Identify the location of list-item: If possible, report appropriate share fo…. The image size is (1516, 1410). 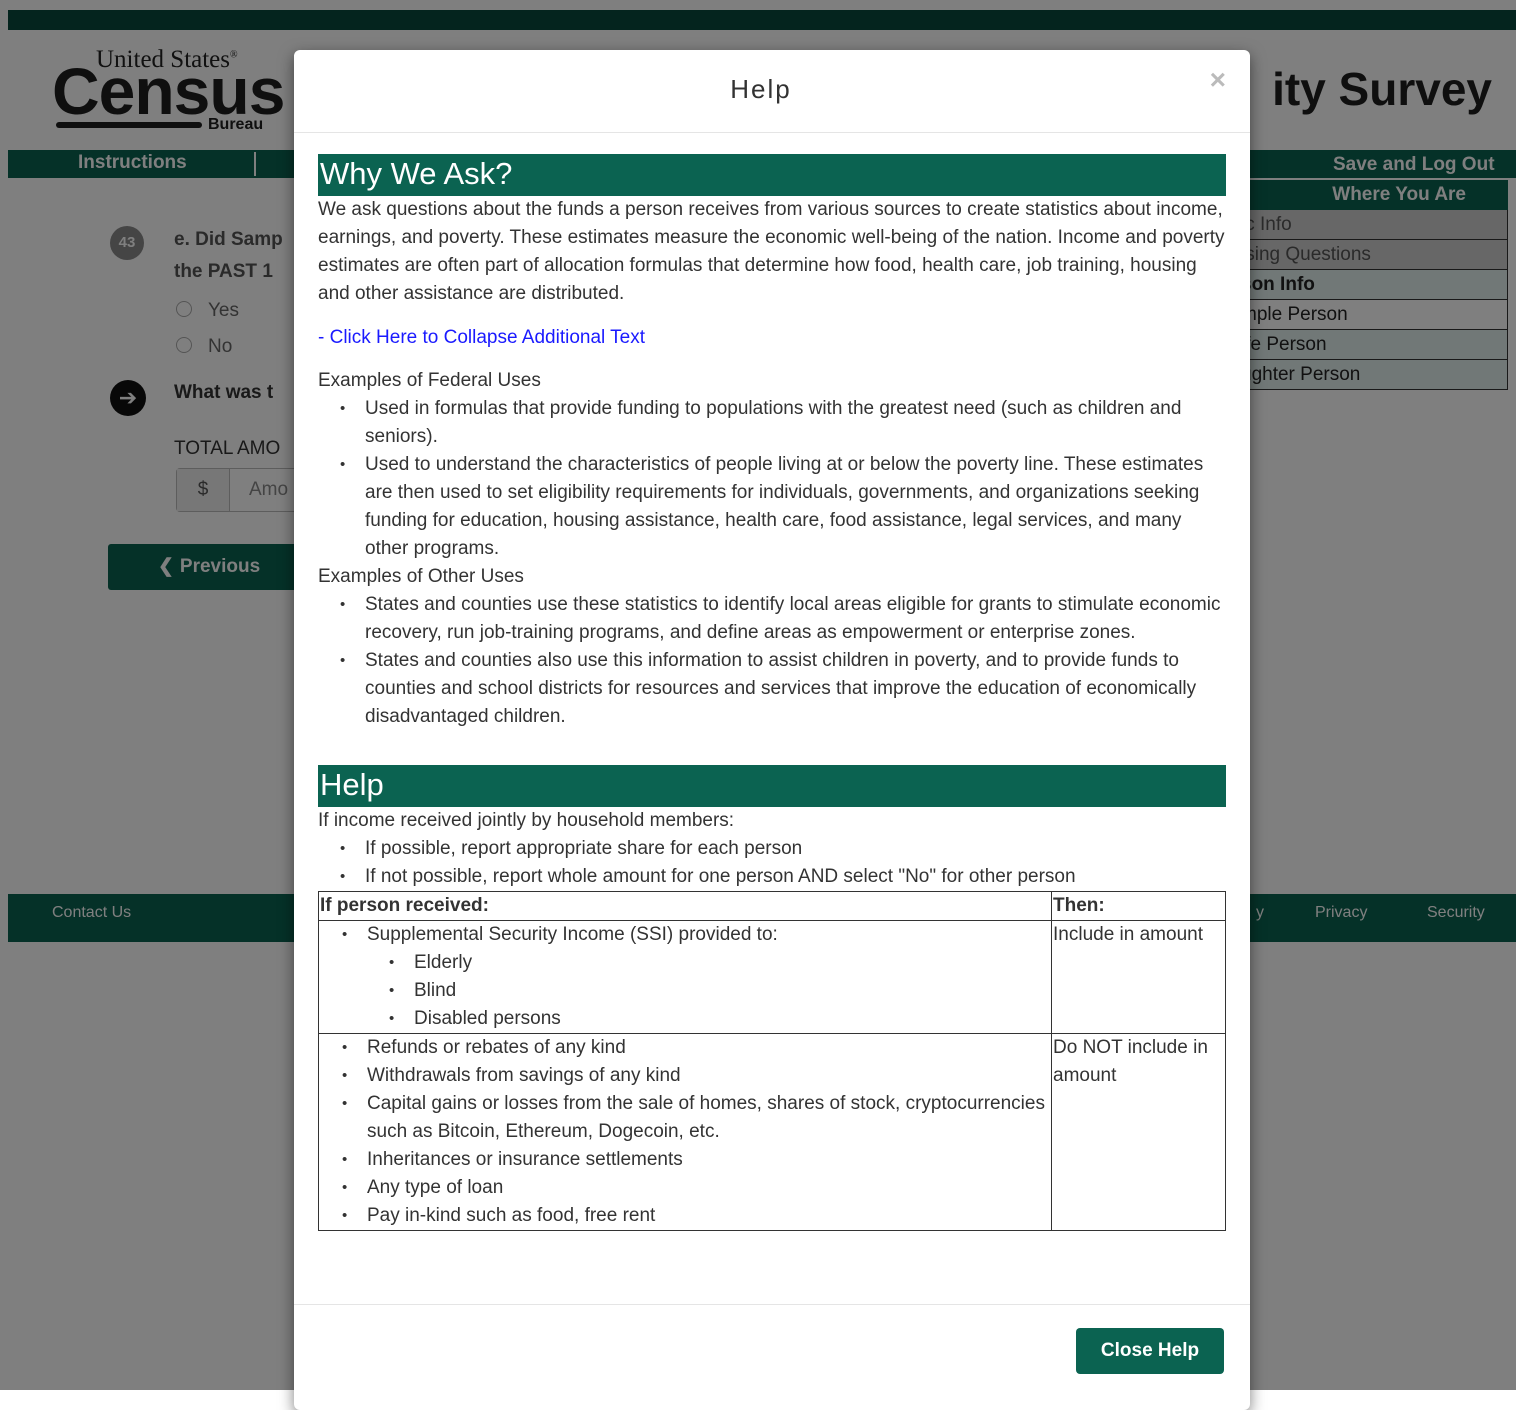
(783, 849).